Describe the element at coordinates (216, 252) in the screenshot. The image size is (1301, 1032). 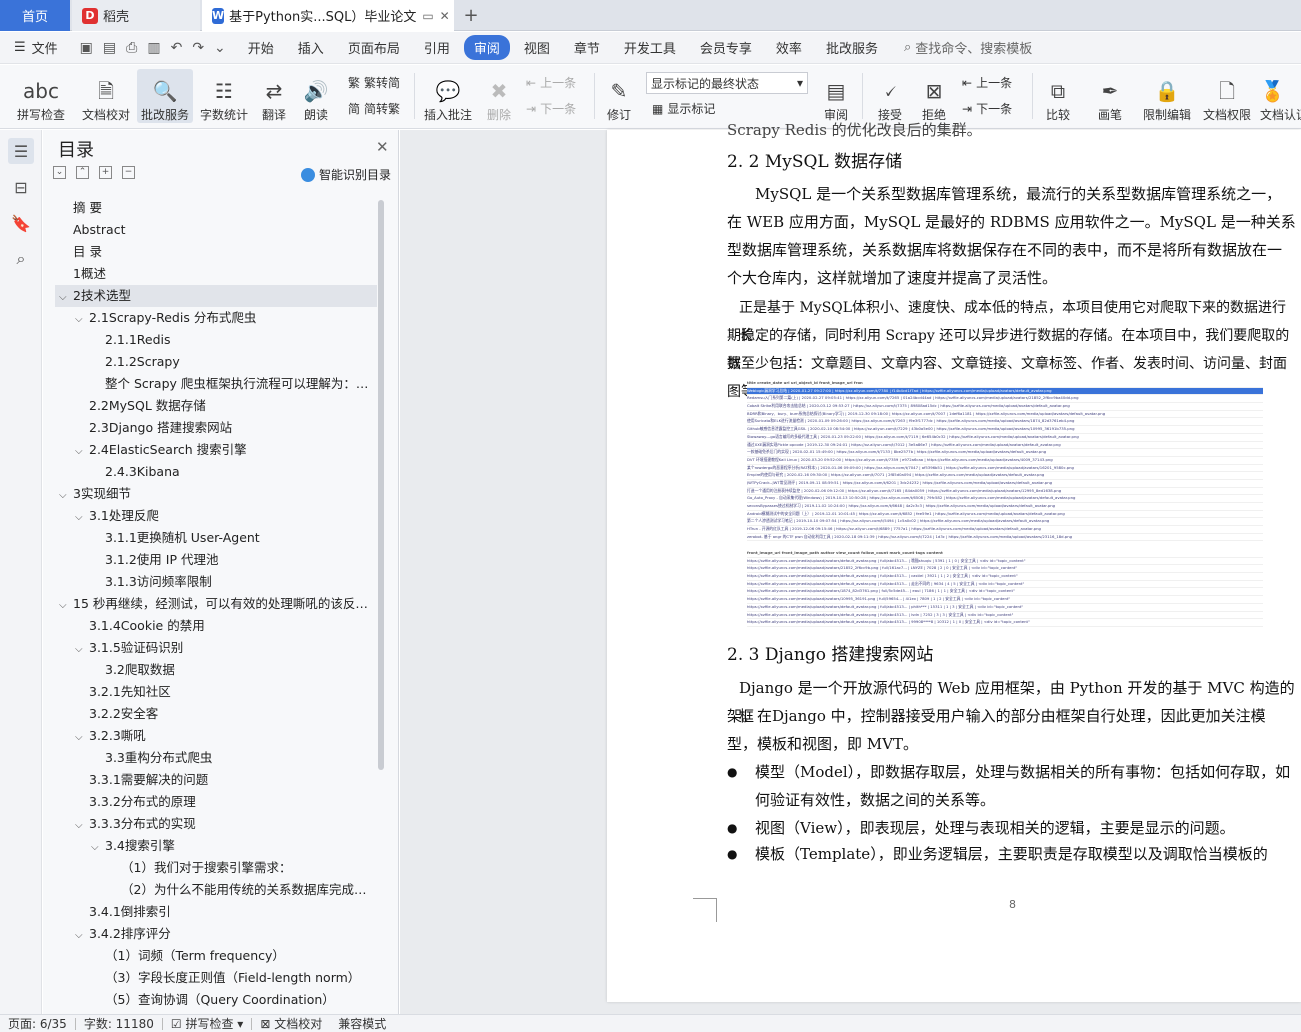
I see `toc-item: 目 录` at that location.